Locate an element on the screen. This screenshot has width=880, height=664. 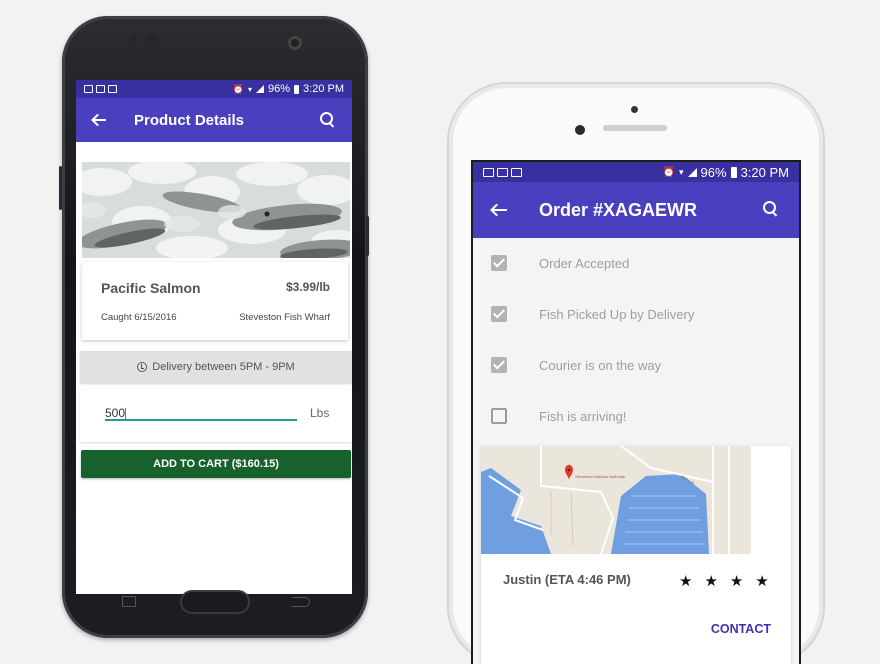
step-label: Fish Picked Up by Delivery is located at coordinates (617, 314).